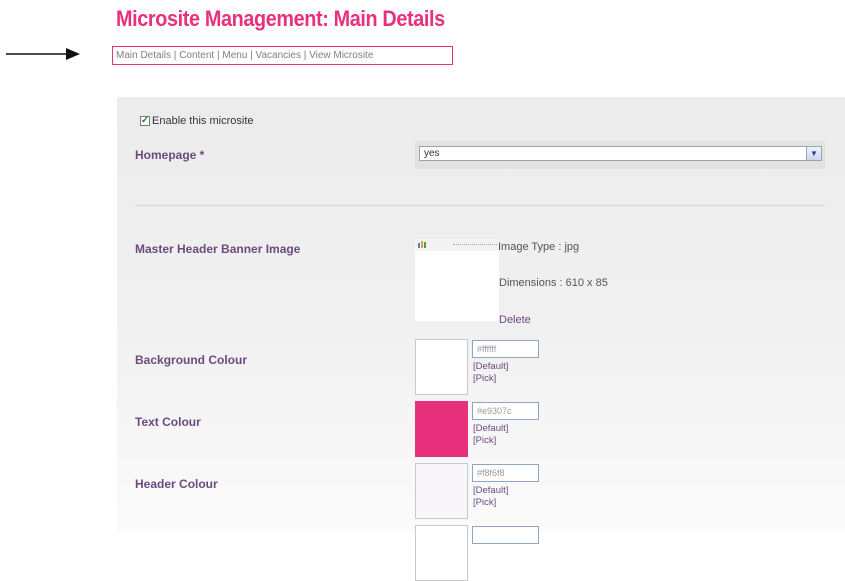  Describe the element at coordinates (484, 502) in the screenshot. I see `header-colour-pick-link: [Pick]` at that location.